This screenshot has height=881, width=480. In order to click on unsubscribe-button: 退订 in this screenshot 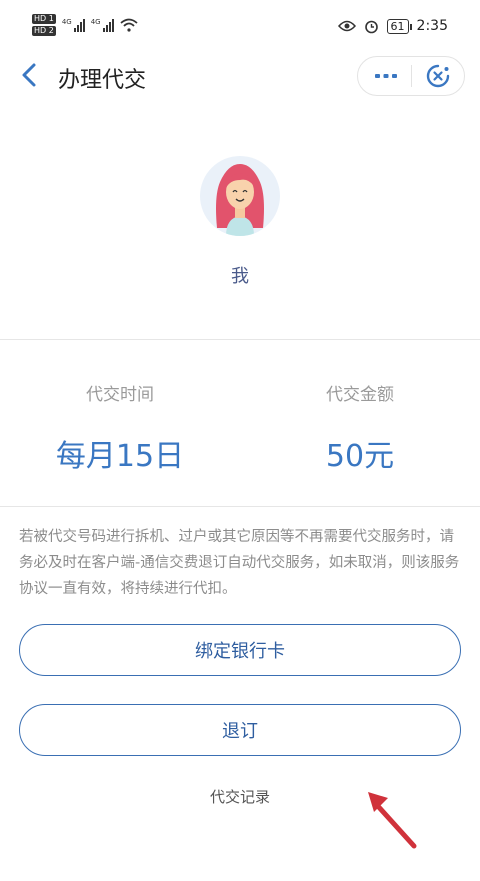, I will do `click(240, 730)`.